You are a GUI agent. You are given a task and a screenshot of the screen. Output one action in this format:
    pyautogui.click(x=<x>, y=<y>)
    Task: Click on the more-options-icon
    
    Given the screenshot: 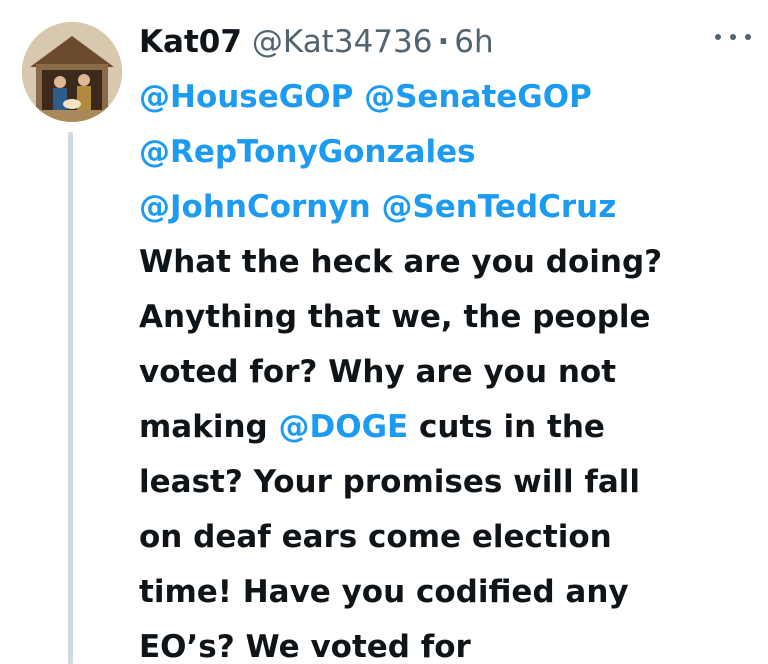 What is the action you would take?
    pyautogui.click(x=733, y=37)
    